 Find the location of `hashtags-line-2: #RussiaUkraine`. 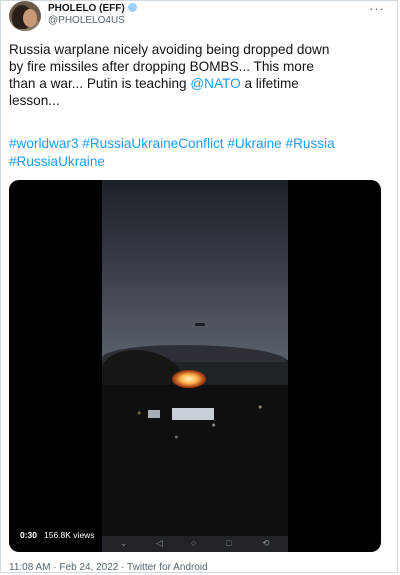

hashtags-line-2: #RussiaUkraine is located at coordinates (199, 162).